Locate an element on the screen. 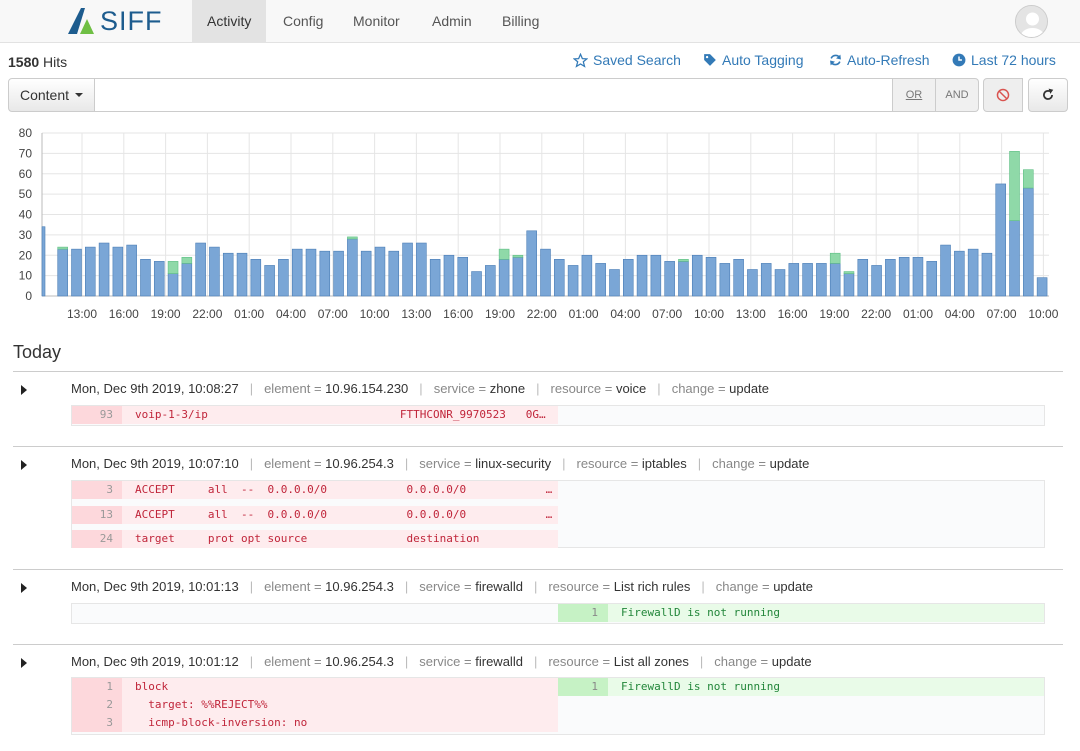 This screenshot has height=751, width=1080. clear-search-button is located at coordinates (1003, 95).